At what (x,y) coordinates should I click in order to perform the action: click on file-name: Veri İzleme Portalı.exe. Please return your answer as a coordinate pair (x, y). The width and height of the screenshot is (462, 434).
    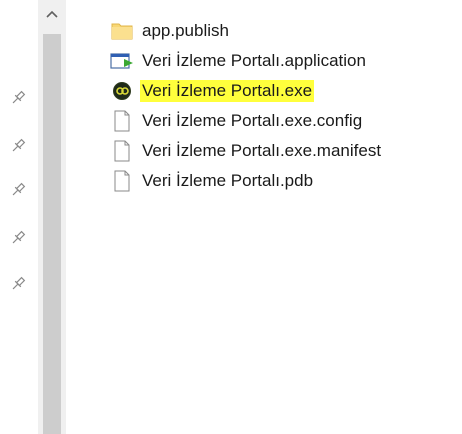
    Looking at the image, I should click on (227, 91).